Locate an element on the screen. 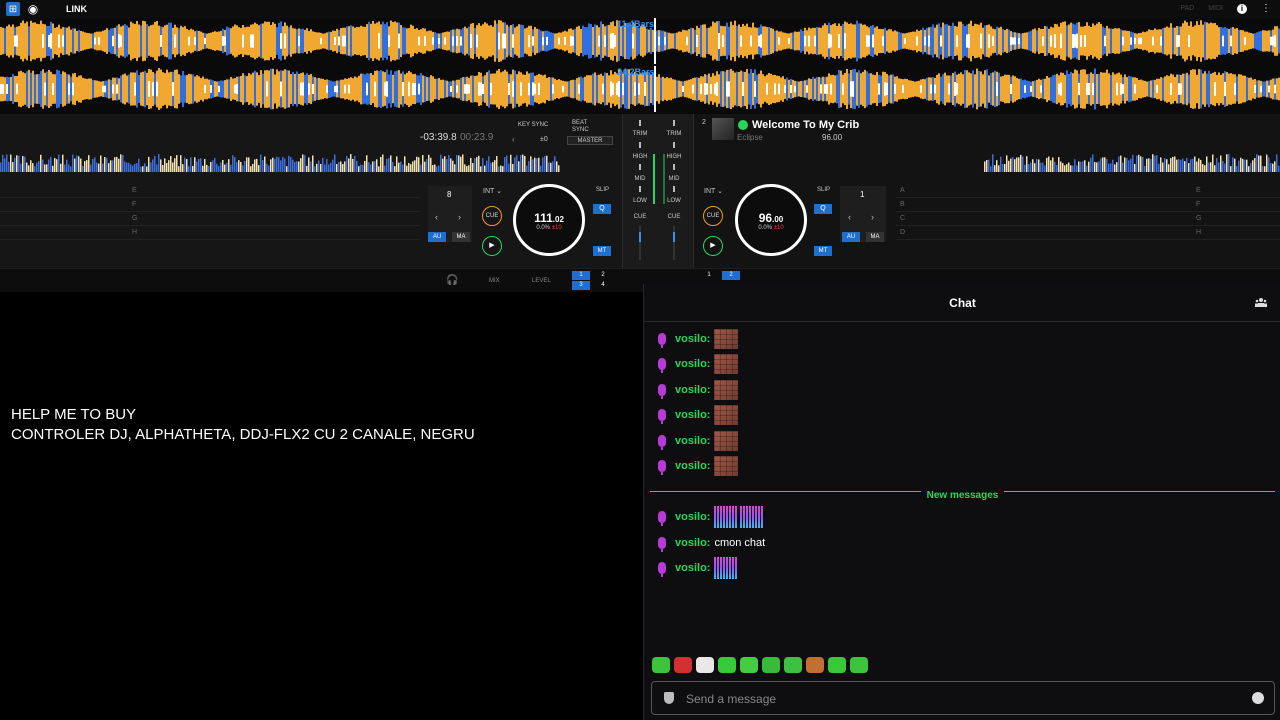  key-down-icon: ‹ is located at coordinates (513, 139).